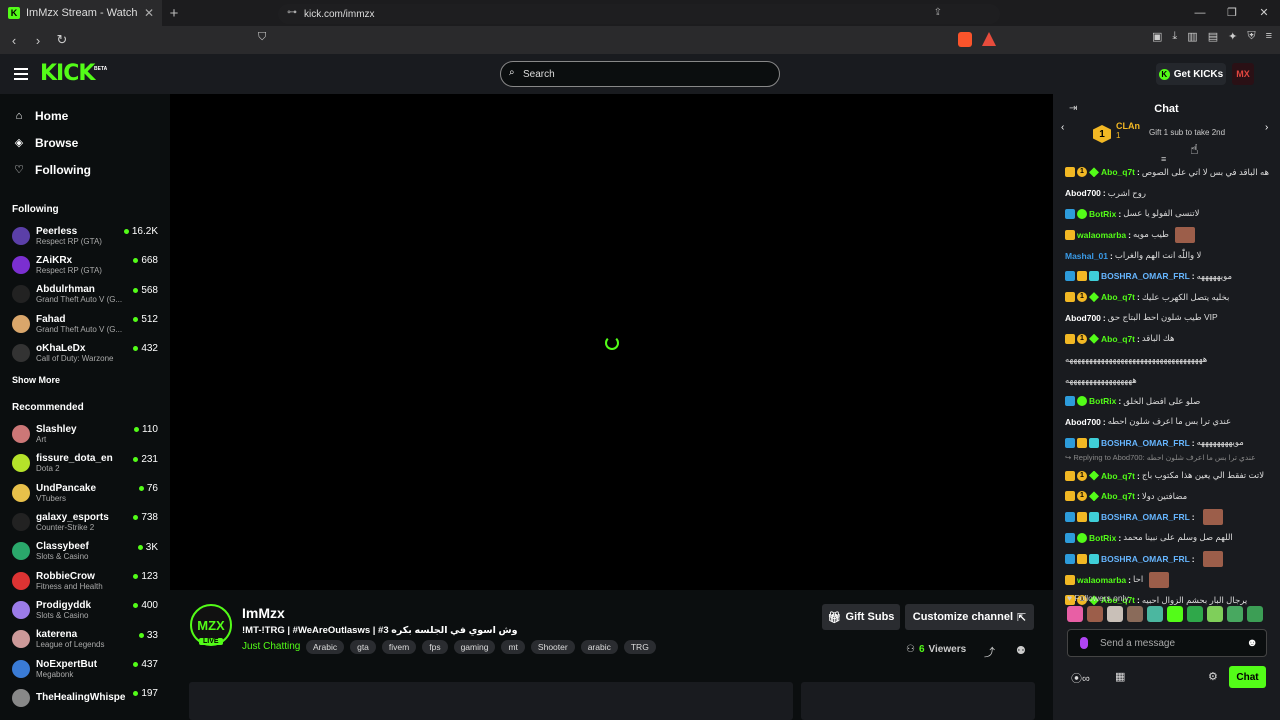 The image size is (1280, 720). What do you see at coordinates (85, 521) in the screenshot?
I see `sidebar-channel: galaxy_esports Counter-Strike 2 738` at bounding box center [85, 521].